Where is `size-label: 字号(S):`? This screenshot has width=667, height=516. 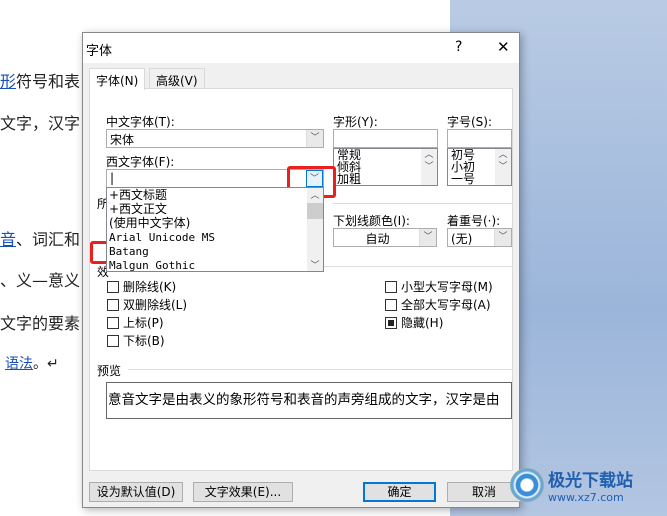
size-label: 字号(S): is located at coordinates (470, 122).